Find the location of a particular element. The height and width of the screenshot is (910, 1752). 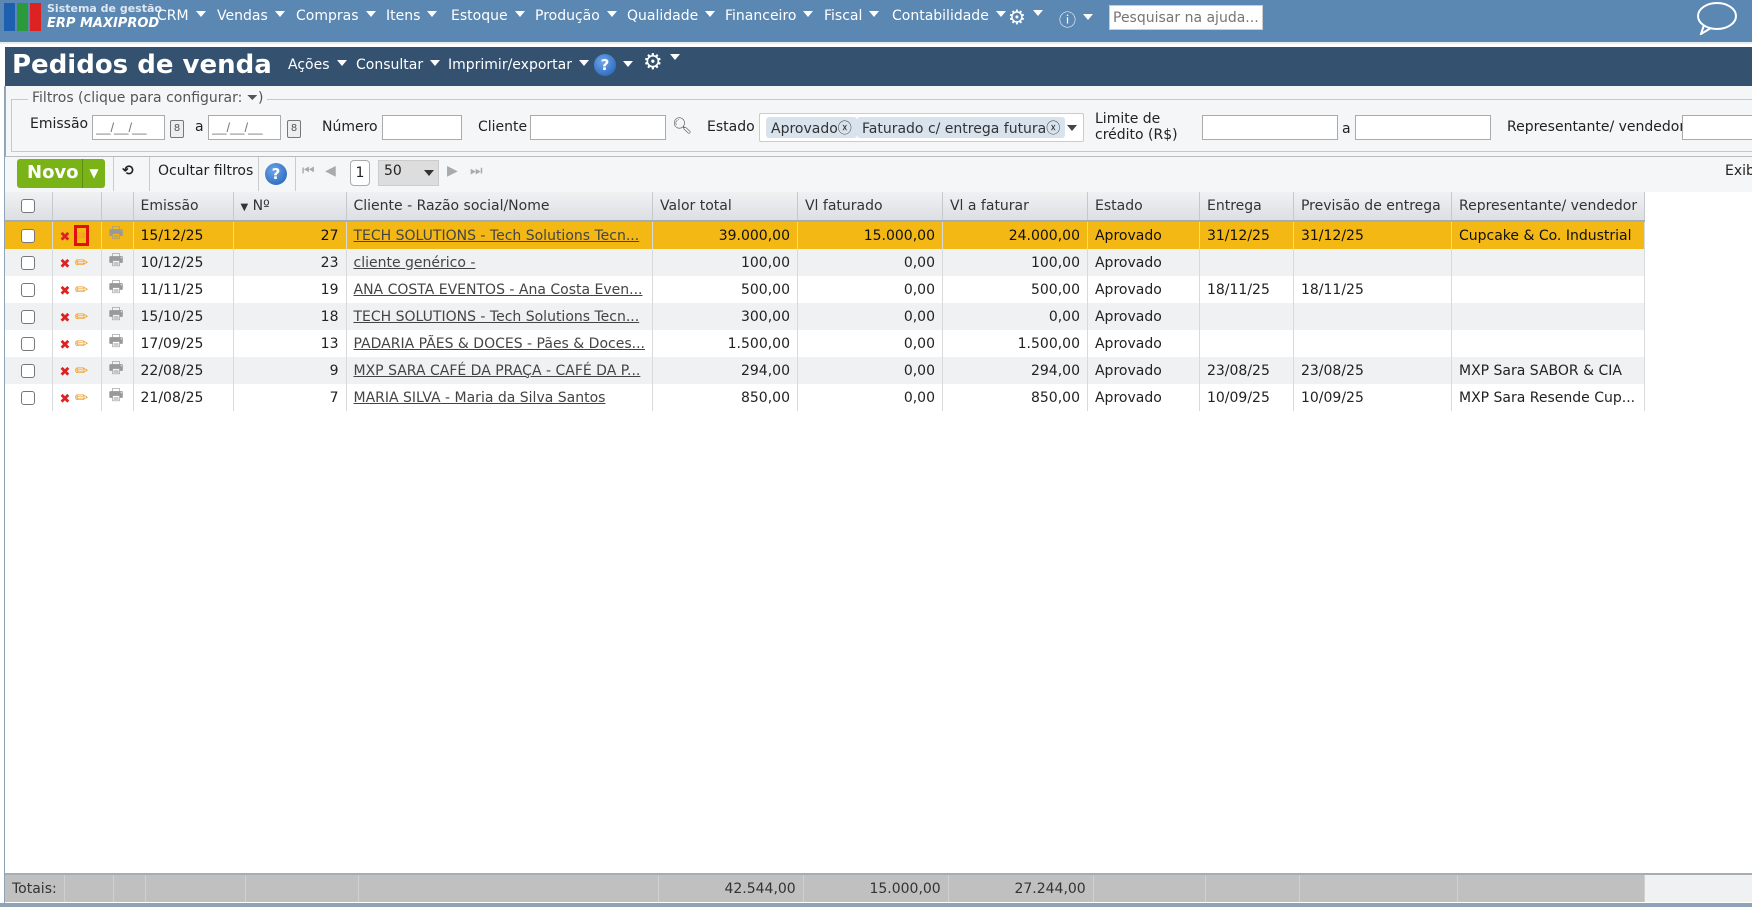

cliente-link: MARIA SILVA - Maria da Silva Santos is located at coordinates (480, 398).